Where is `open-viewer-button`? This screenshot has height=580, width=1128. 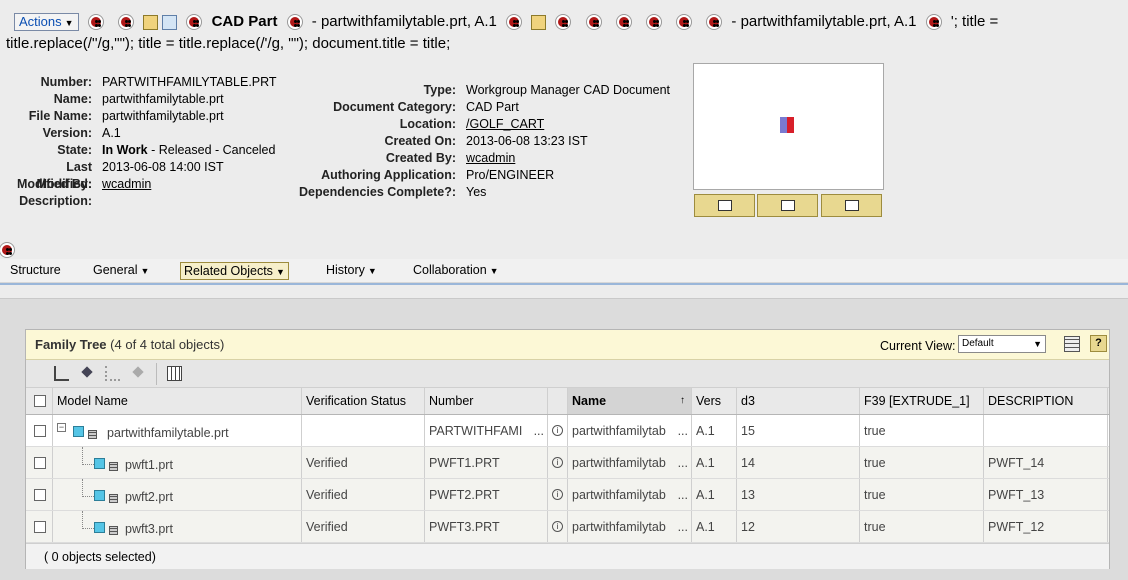
open-viewer-button is located at coordinates (851, 205).